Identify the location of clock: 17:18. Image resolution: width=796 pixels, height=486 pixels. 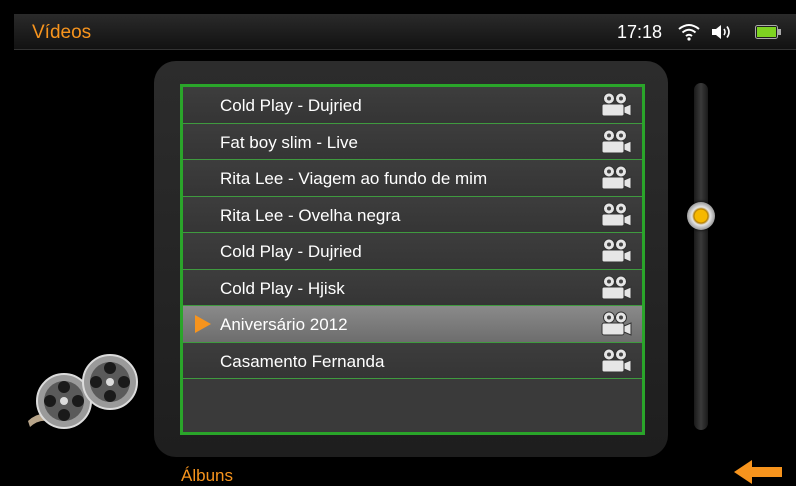
(640, 32).